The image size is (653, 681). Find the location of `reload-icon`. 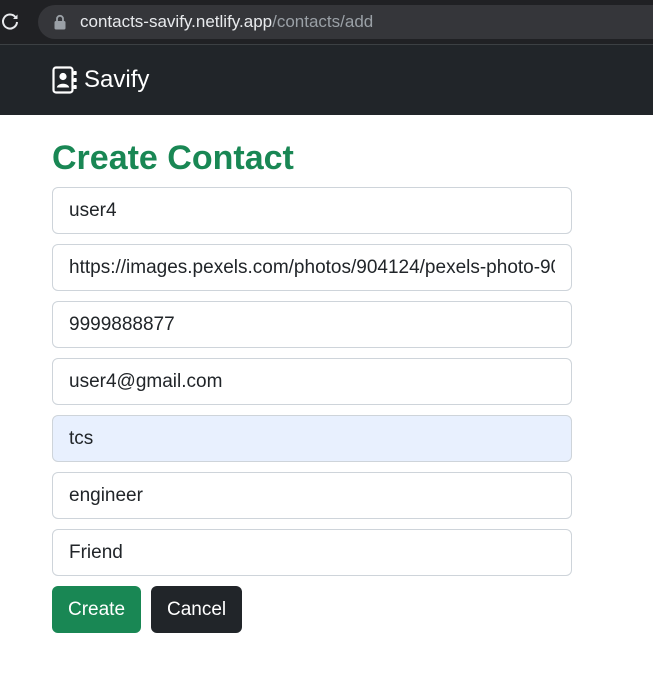

reload-icon is located at coordinates (10, 22).